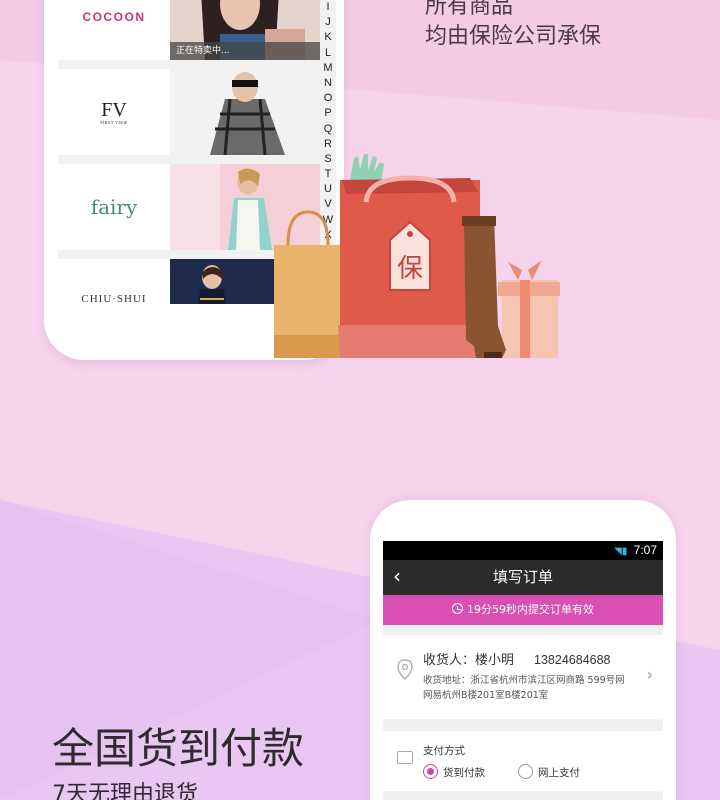 Image resolution: width=720 pixels, height=800 pixels. What do you see at coordinates (621, 551) in the screenshot?
I see `signal-icon: ◥▮` at bounding box center [621, 551].